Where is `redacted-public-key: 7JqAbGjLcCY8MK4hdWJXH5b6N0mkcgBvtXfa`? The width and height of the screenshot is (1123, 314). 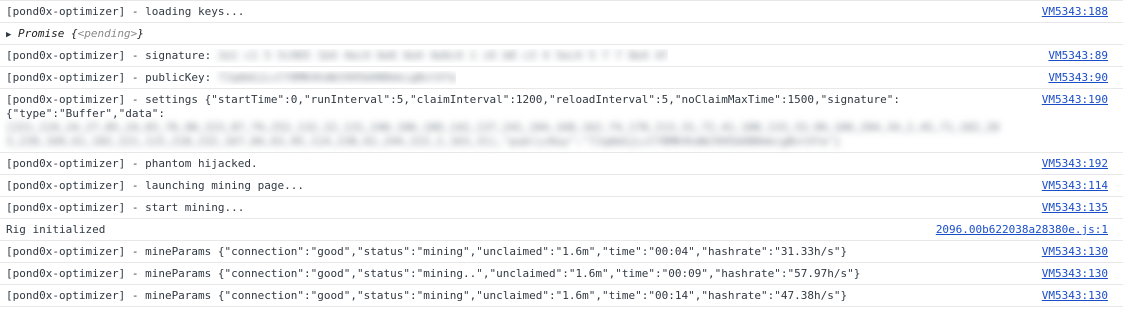 redacted-public-key: 7JqAbGjLcCY8MK4hdWJXH5b6N0mkcgBvtXfa is located at coordinates (337, 77).